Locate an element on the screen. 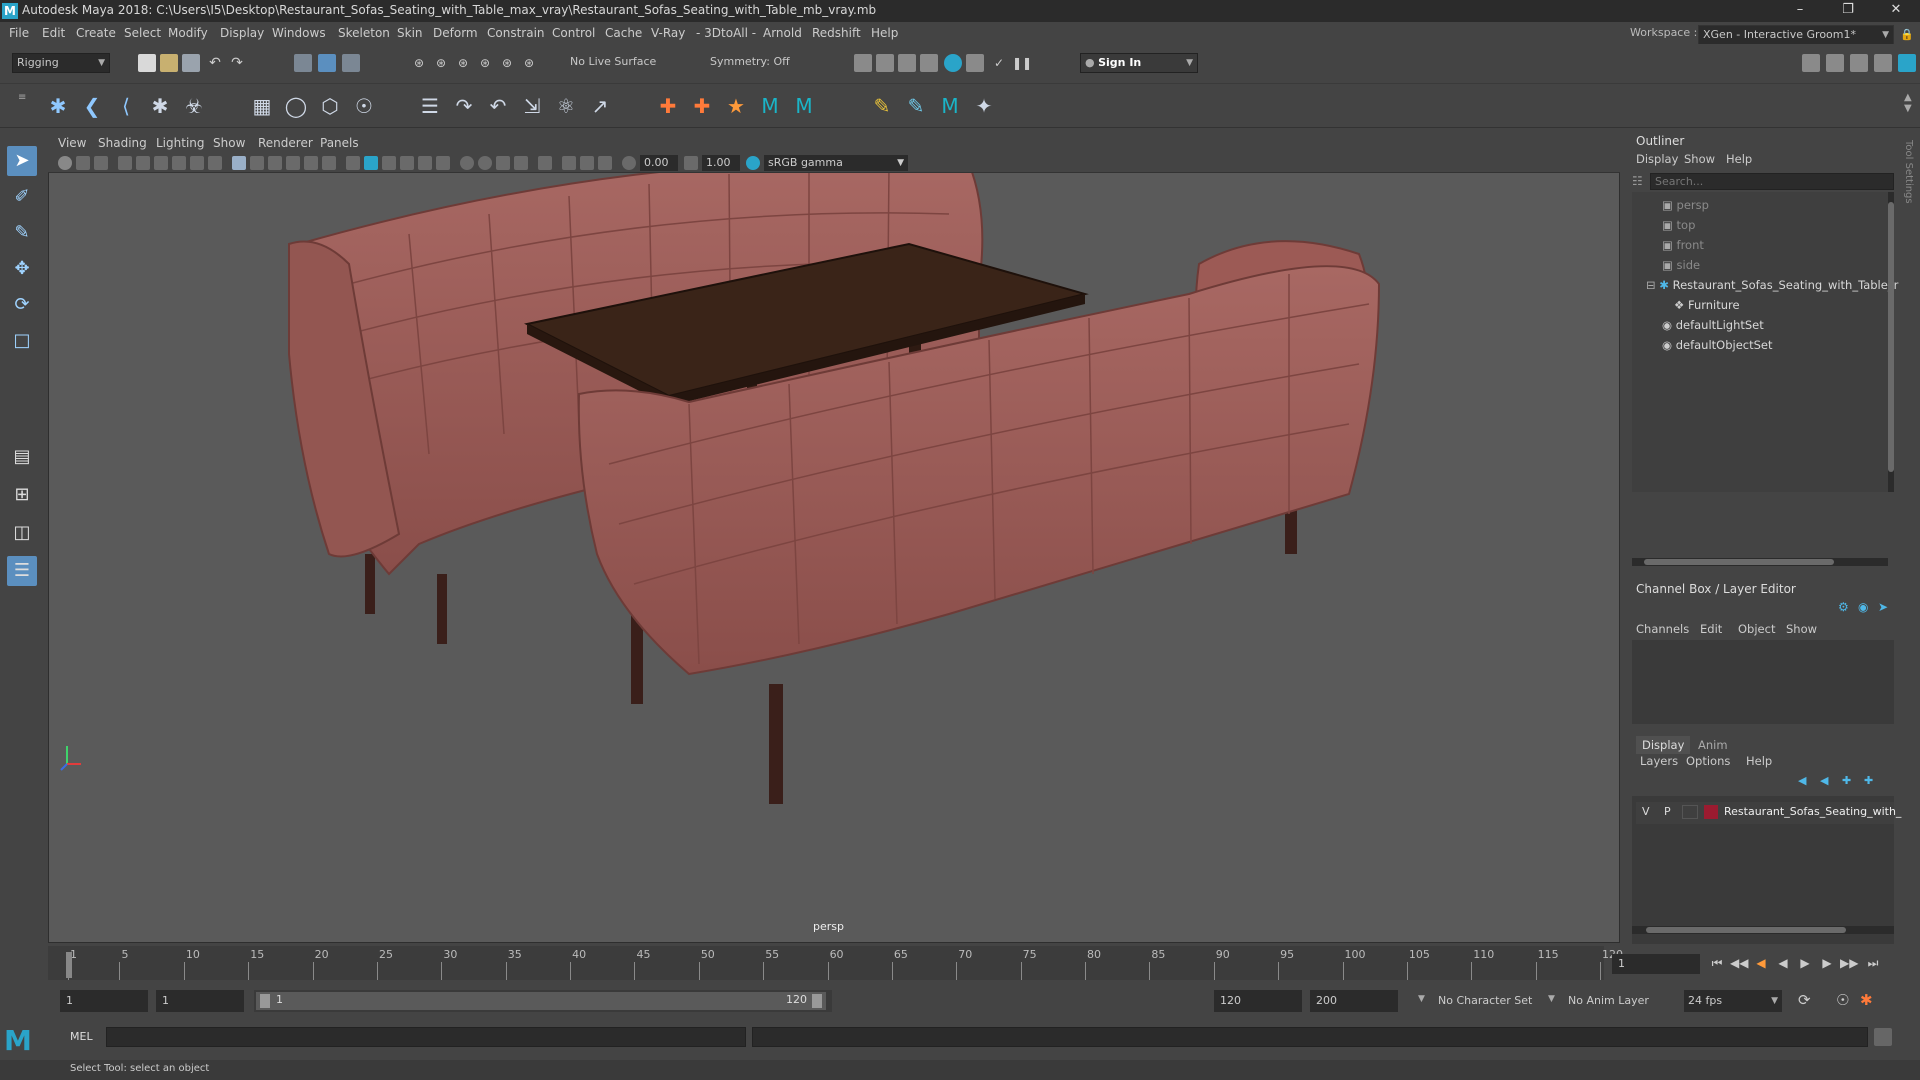 The height and width of the screenshot is (1080, 1920). scale-tool-icon: □ is located at coordinates (22, 341).